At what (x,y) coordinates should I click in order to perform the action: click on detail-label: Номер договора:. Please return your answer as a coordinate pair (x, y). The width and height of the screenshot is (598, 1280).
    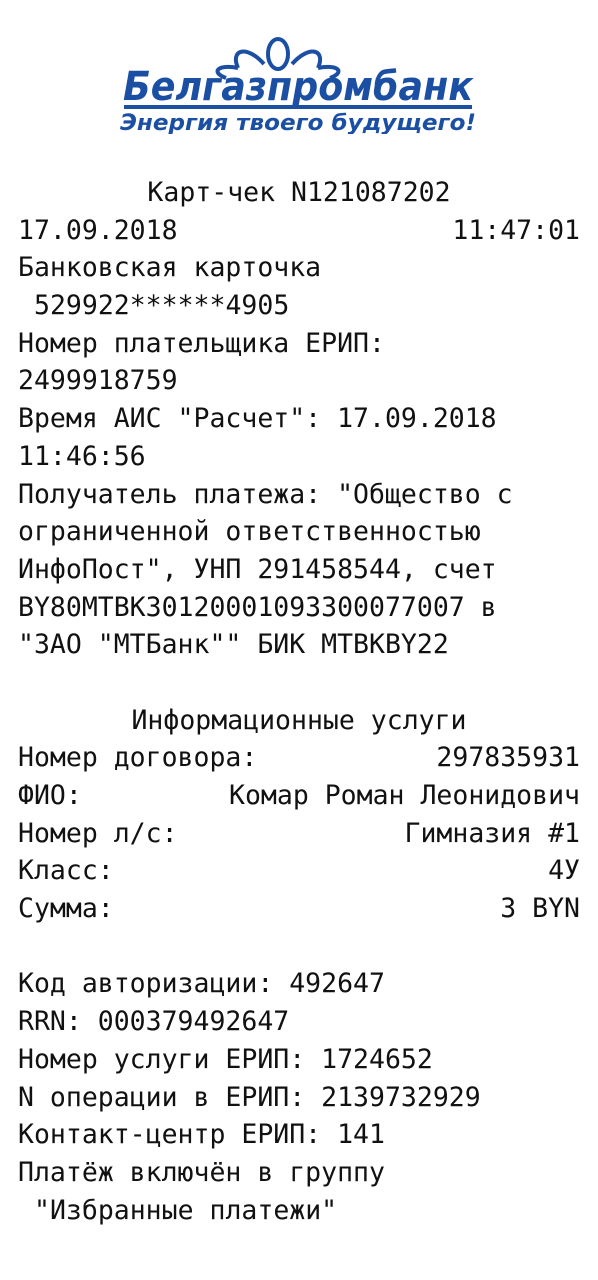
    Looking at the image, I should click on (138, 758).